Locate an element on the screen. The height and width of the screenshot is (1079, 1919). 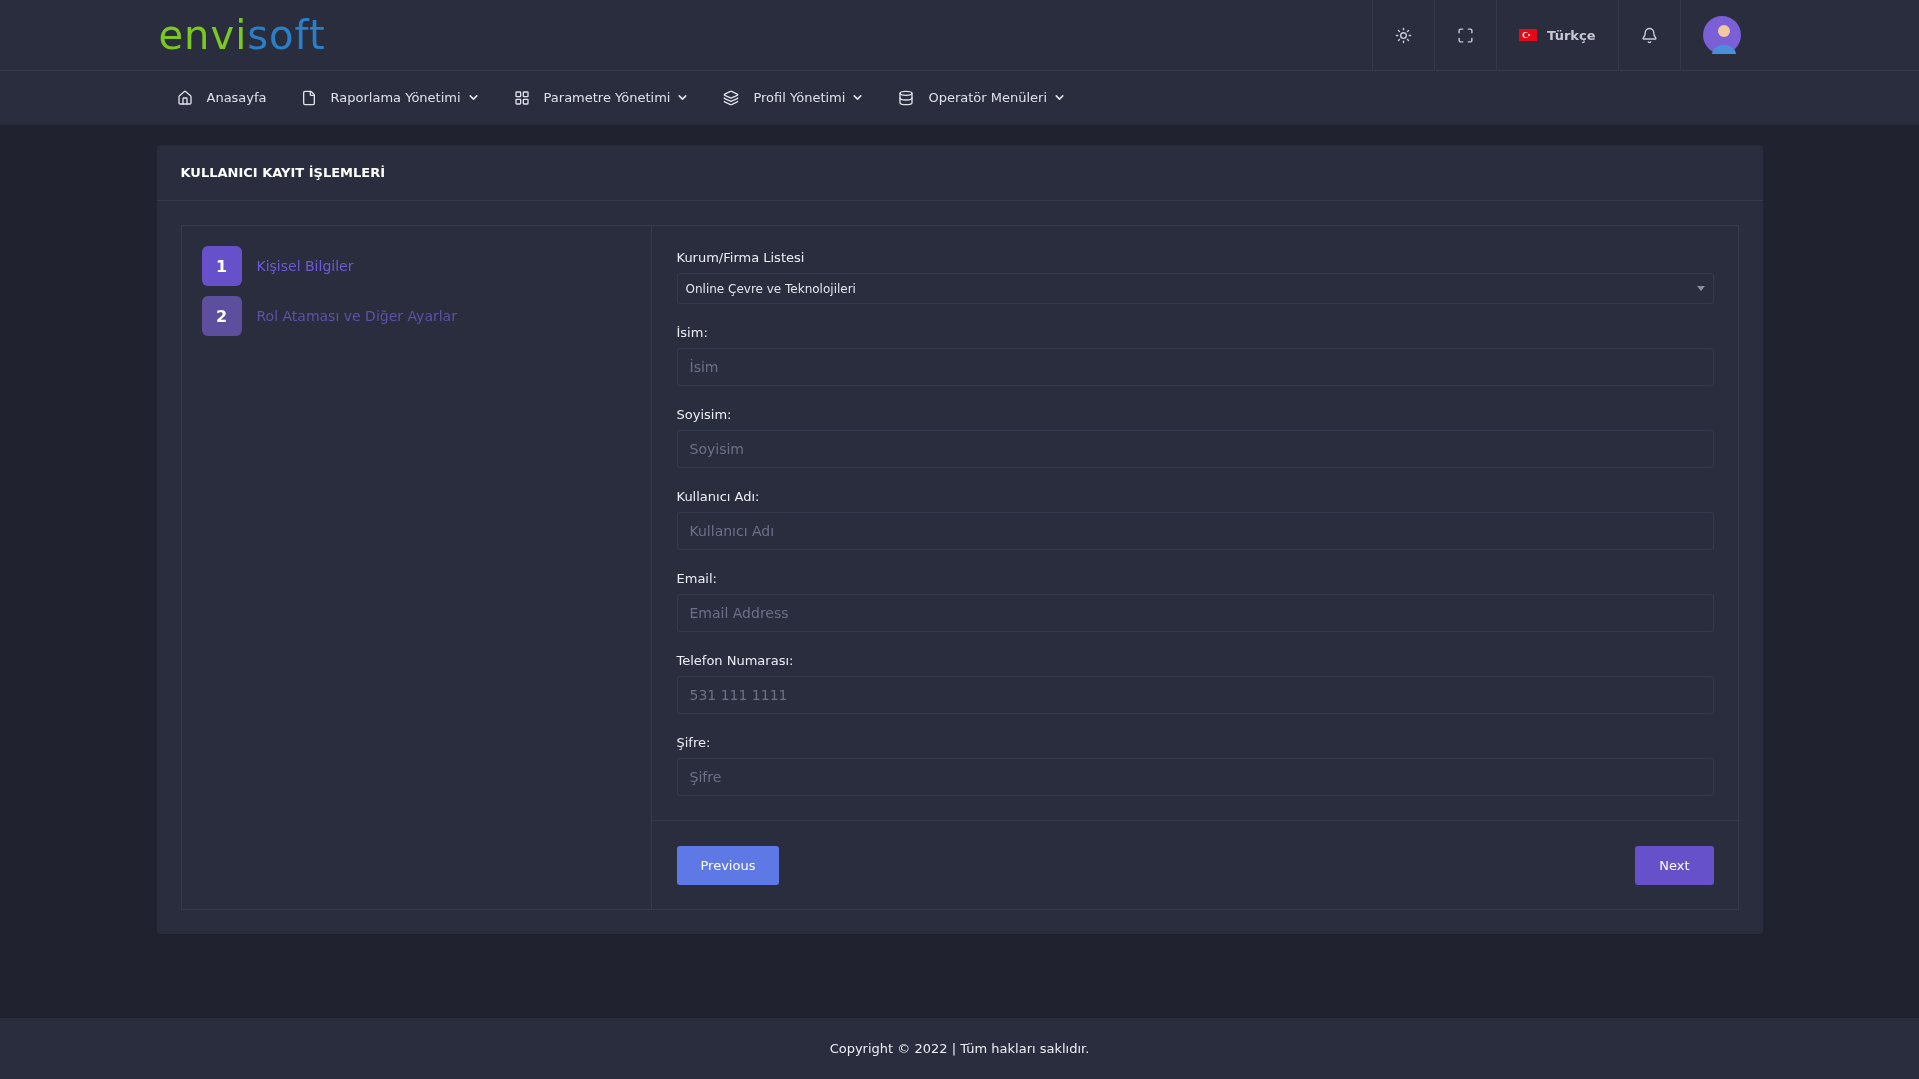
flag-icon is located at coordinates (1528, 35).